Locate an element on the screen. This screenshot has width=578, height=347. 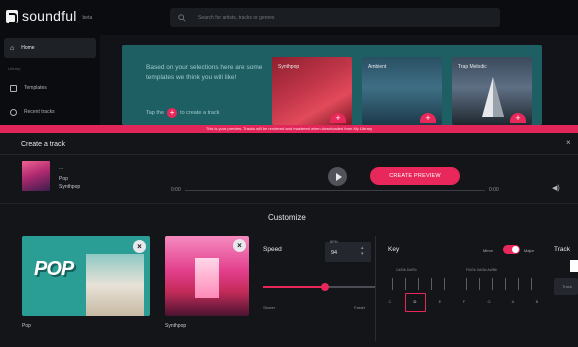
faster-label: Faster is located at coordinates (360, 307).